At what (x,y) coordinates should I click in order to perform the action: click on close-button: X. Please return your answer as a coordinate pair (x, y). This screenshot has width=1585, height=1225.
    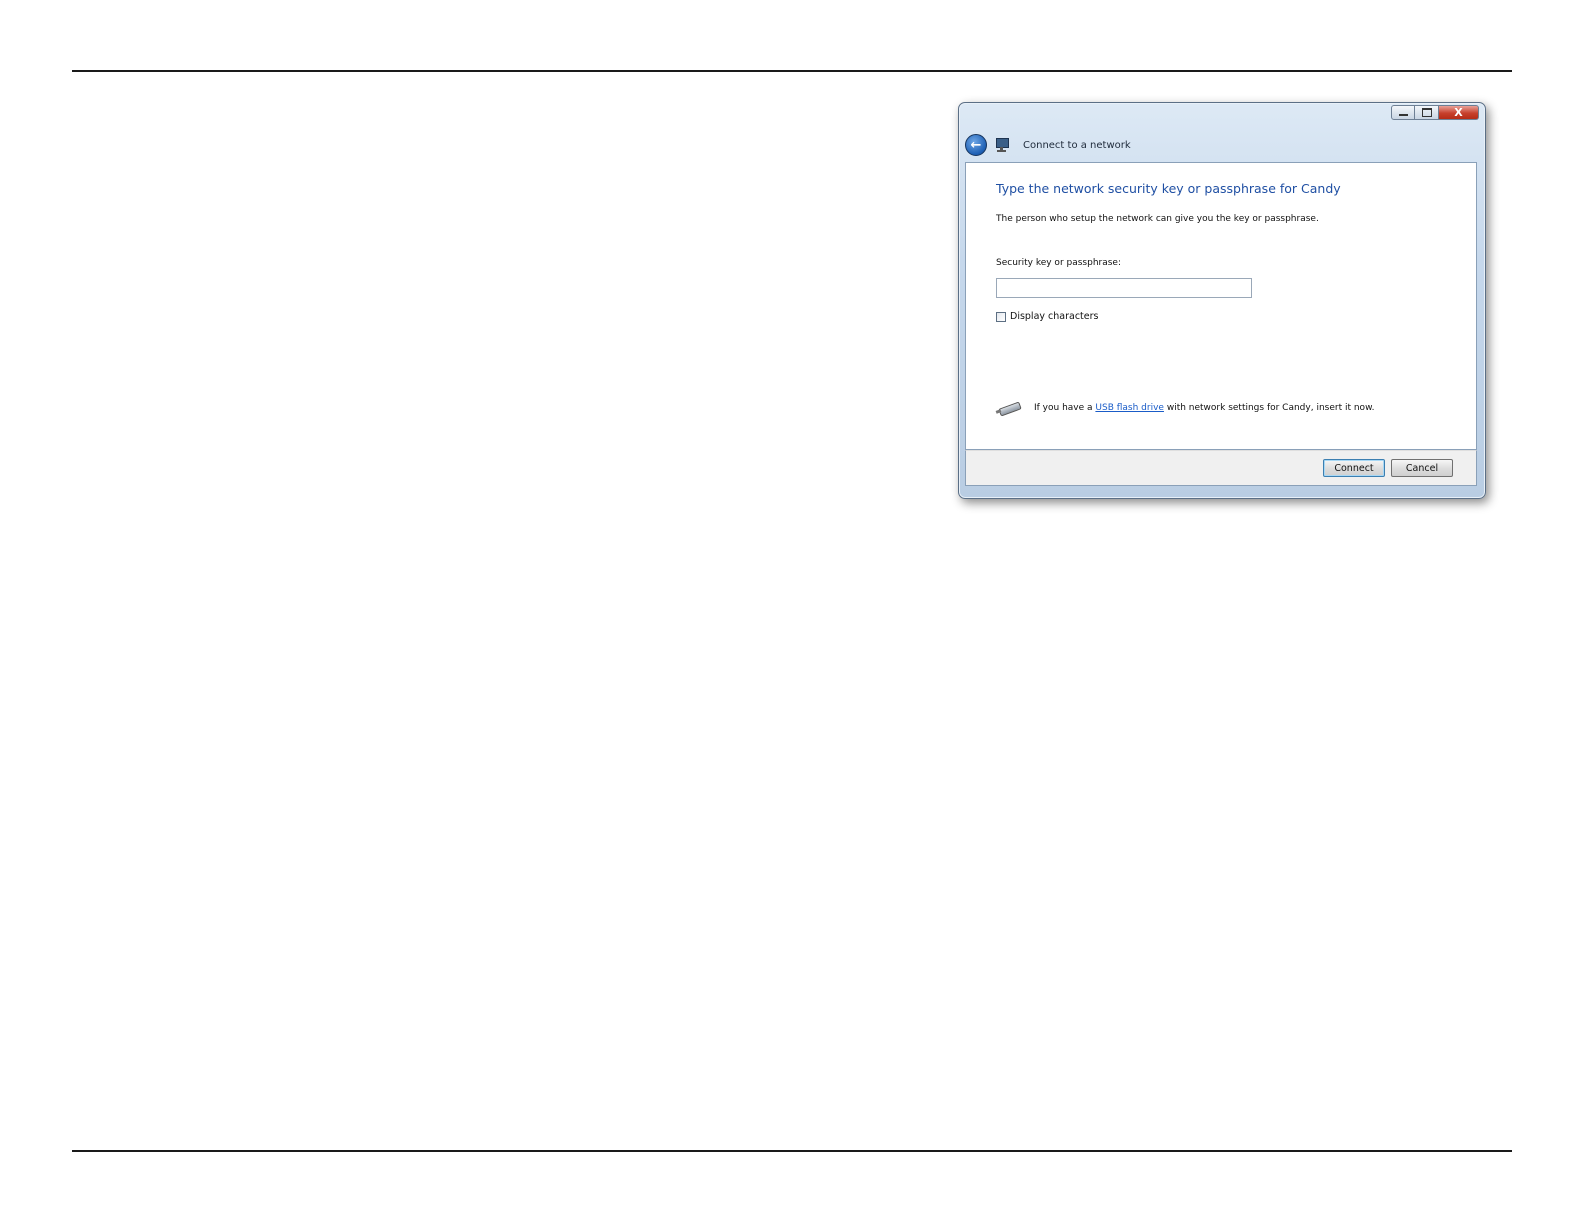
    Looking at the image, I should click on (1459, 112).